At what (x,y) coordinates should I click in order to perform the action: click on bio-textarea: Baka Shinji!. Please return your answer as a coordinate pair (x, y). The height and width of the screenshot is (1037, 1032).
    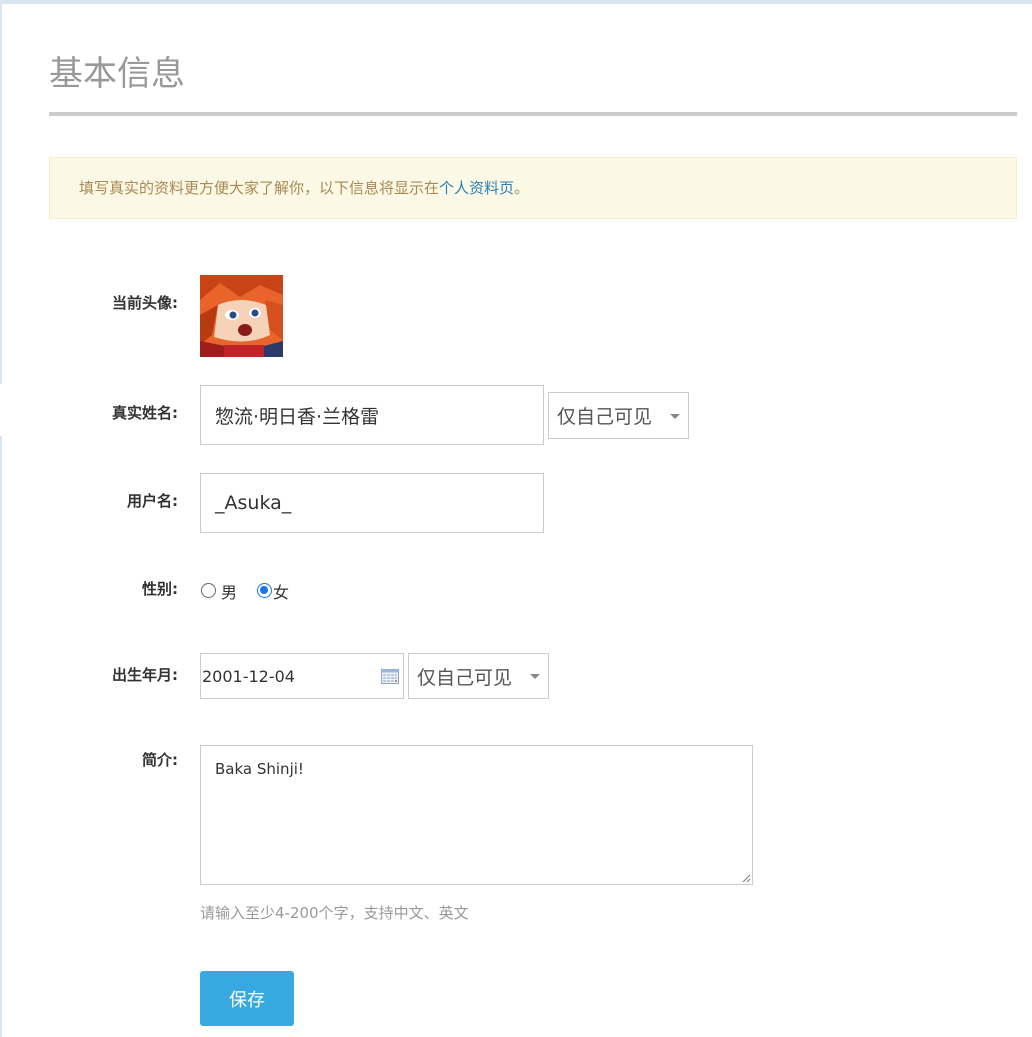
    Looking at the image, I should click on (476, 815).